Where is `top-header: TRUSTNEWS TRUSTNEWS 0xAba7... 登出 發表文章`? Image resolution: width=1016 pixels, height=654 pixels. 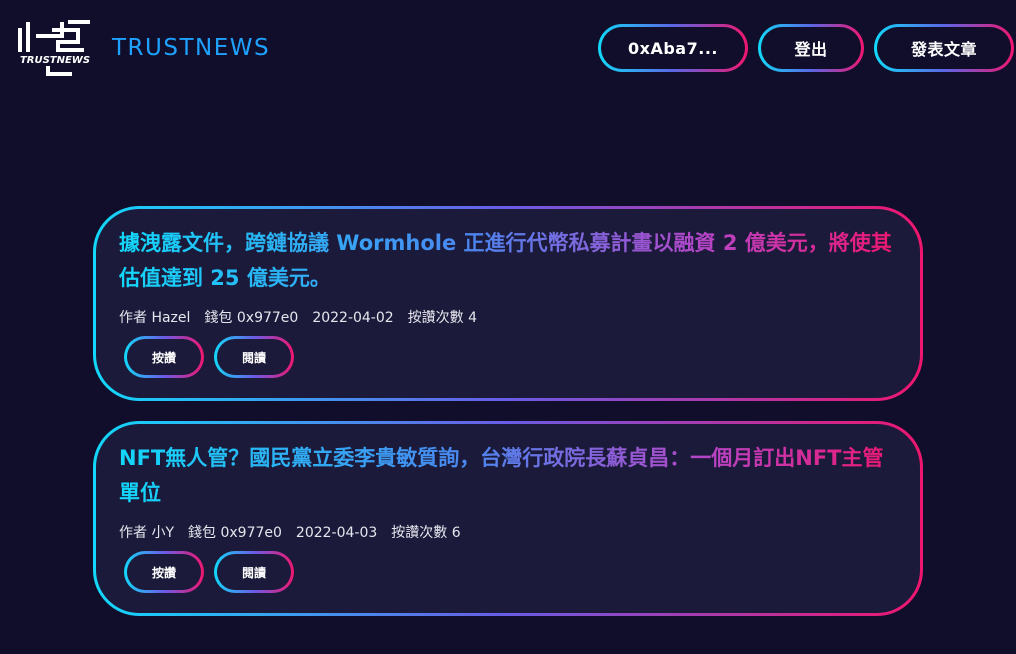 top-header: TRUSTNEWS TRUSTNEWS 0xAba7... 登出 發表文章 is located at coordinates (508, 48).